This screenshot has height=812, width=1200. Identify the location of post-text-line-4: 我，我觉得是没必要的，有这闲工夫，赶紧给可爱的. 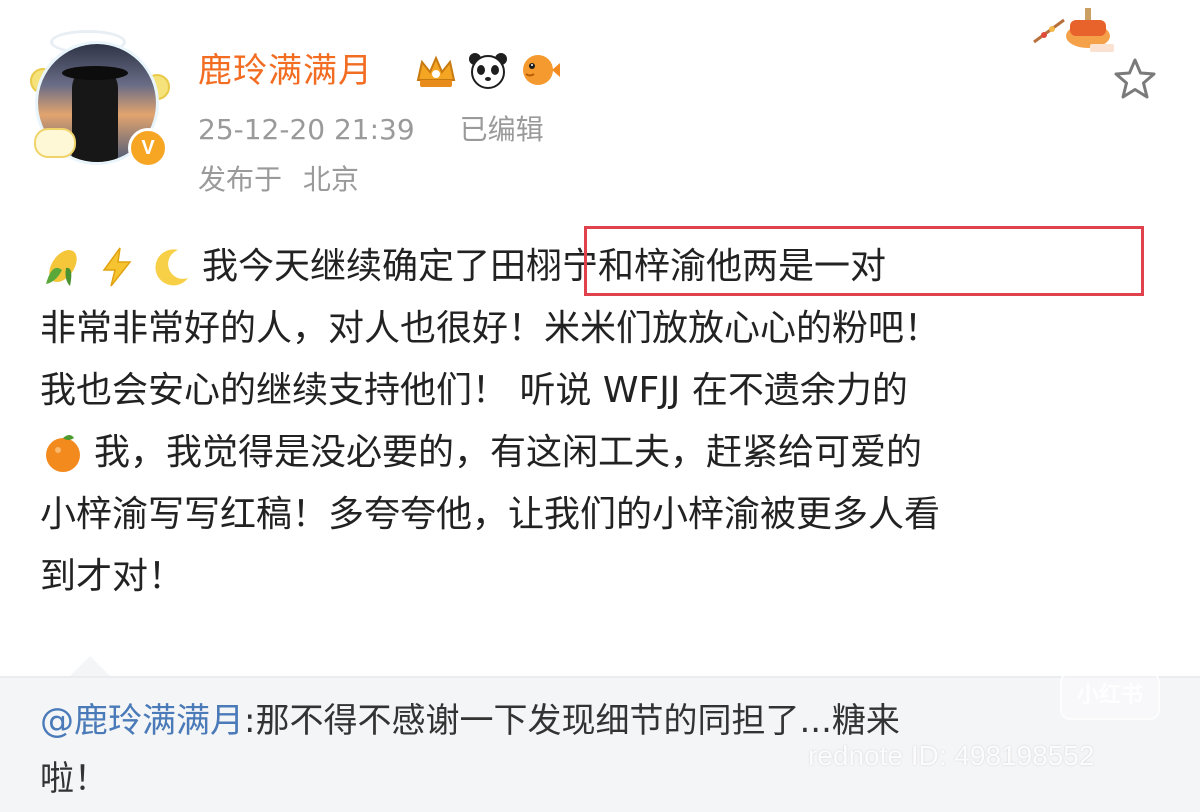
(508, 452).